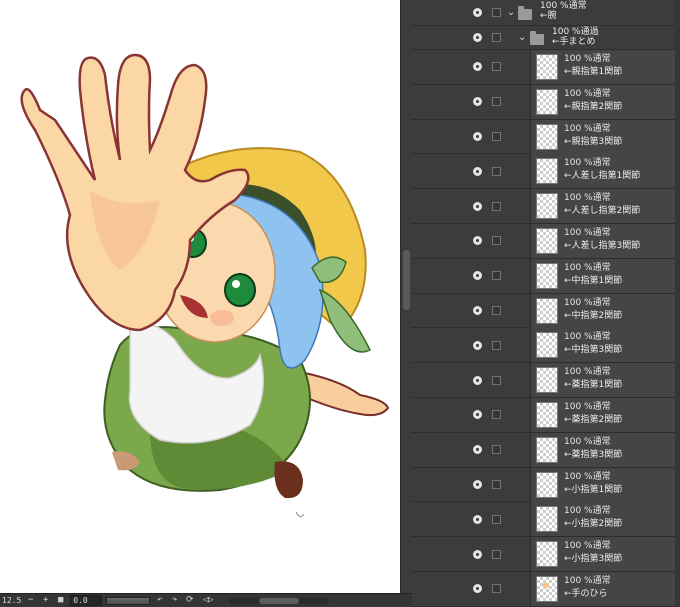 The height and width of the screenshot is (607, 680). I want to click on zoom-out-button: −, so click(30, 600).